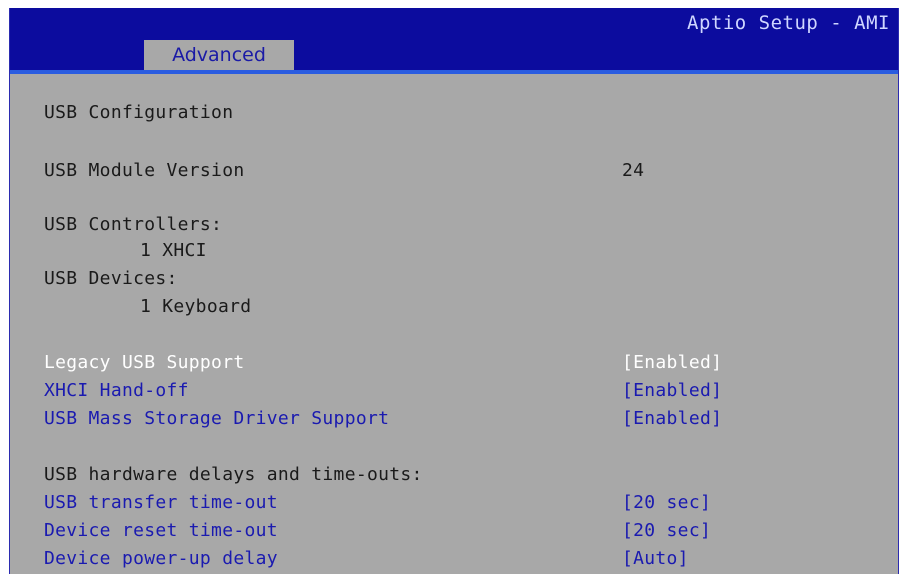 The width and height of the screenshot is (908, 574). What do you see at coordinates (111, 278) in the screenshot?
I see `devices-label: USB Devices:` at bounding box center [111, 278].